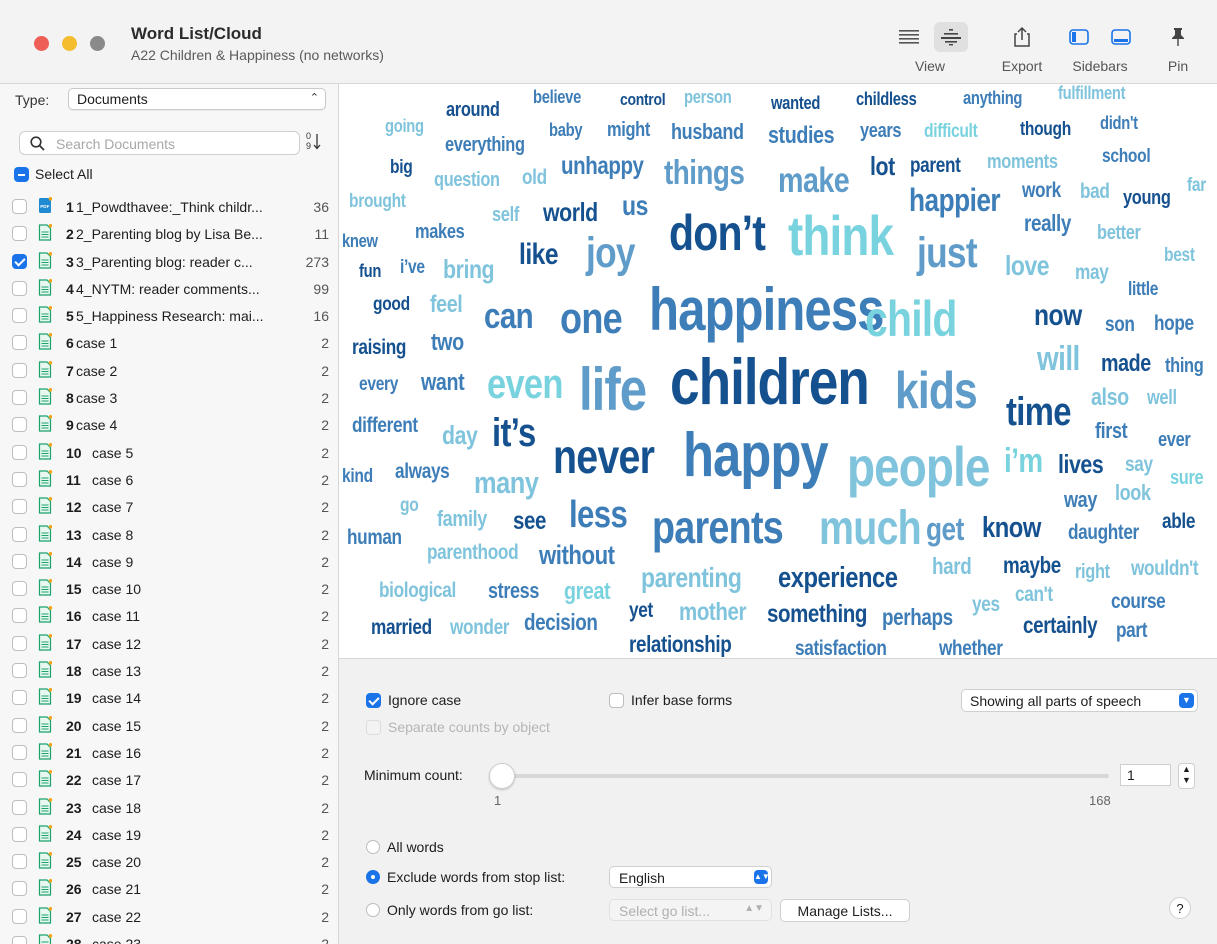 The height and width of the screenshot is (944, 1217). What do you see at coordinates (379, 347) in the screenshot?
I see `cloud-word: raising` at bounding box center [379, 347].